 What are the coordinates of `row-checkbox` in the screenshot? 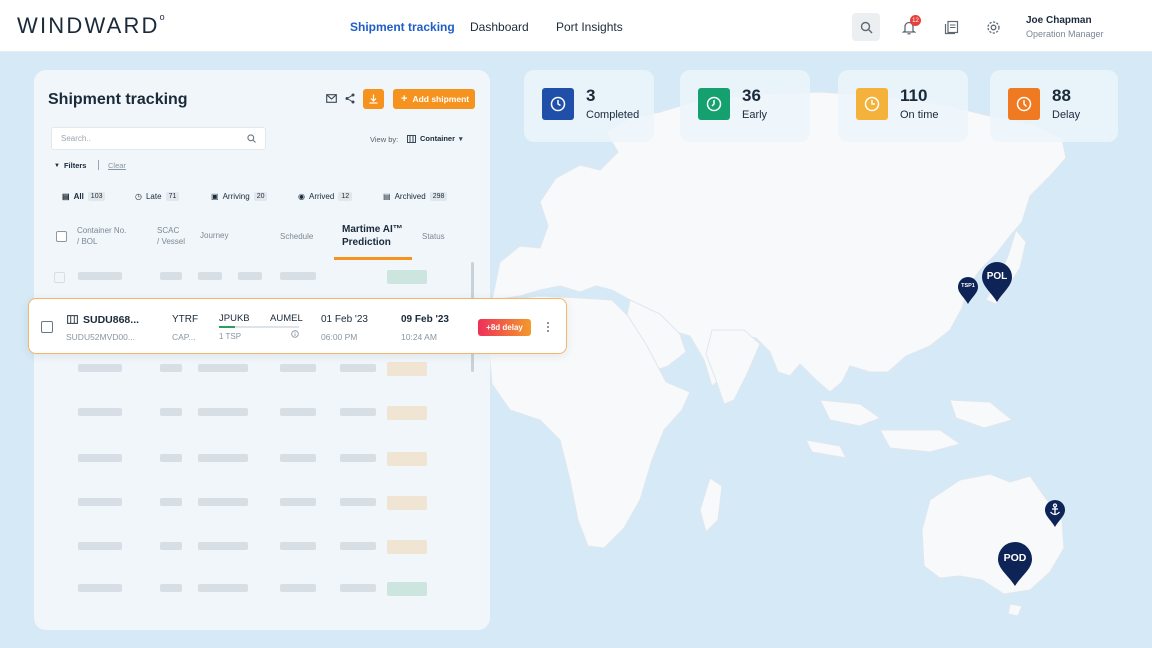 It's located at (47, 327).